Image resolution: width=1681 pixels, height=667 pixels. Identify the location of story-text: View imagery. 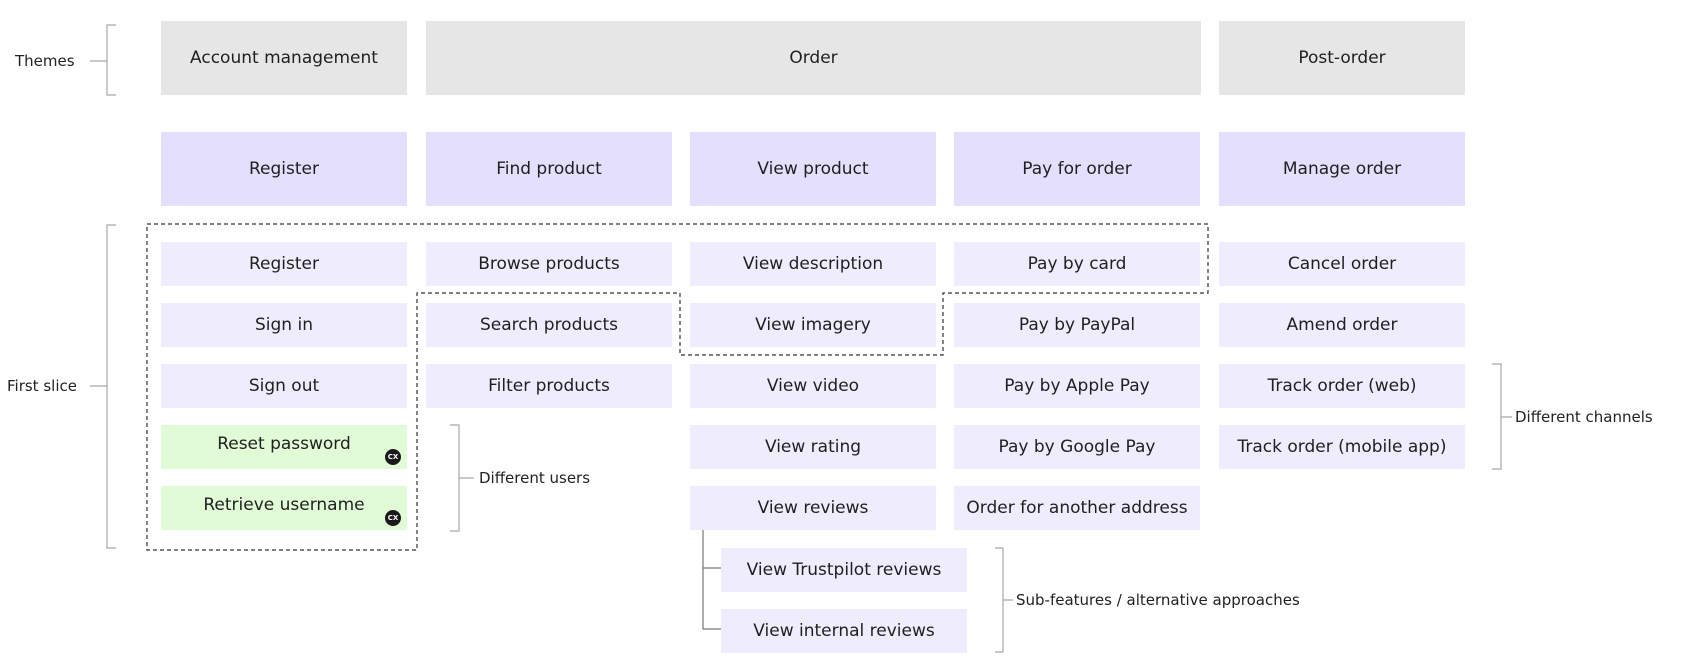
(813, 325).